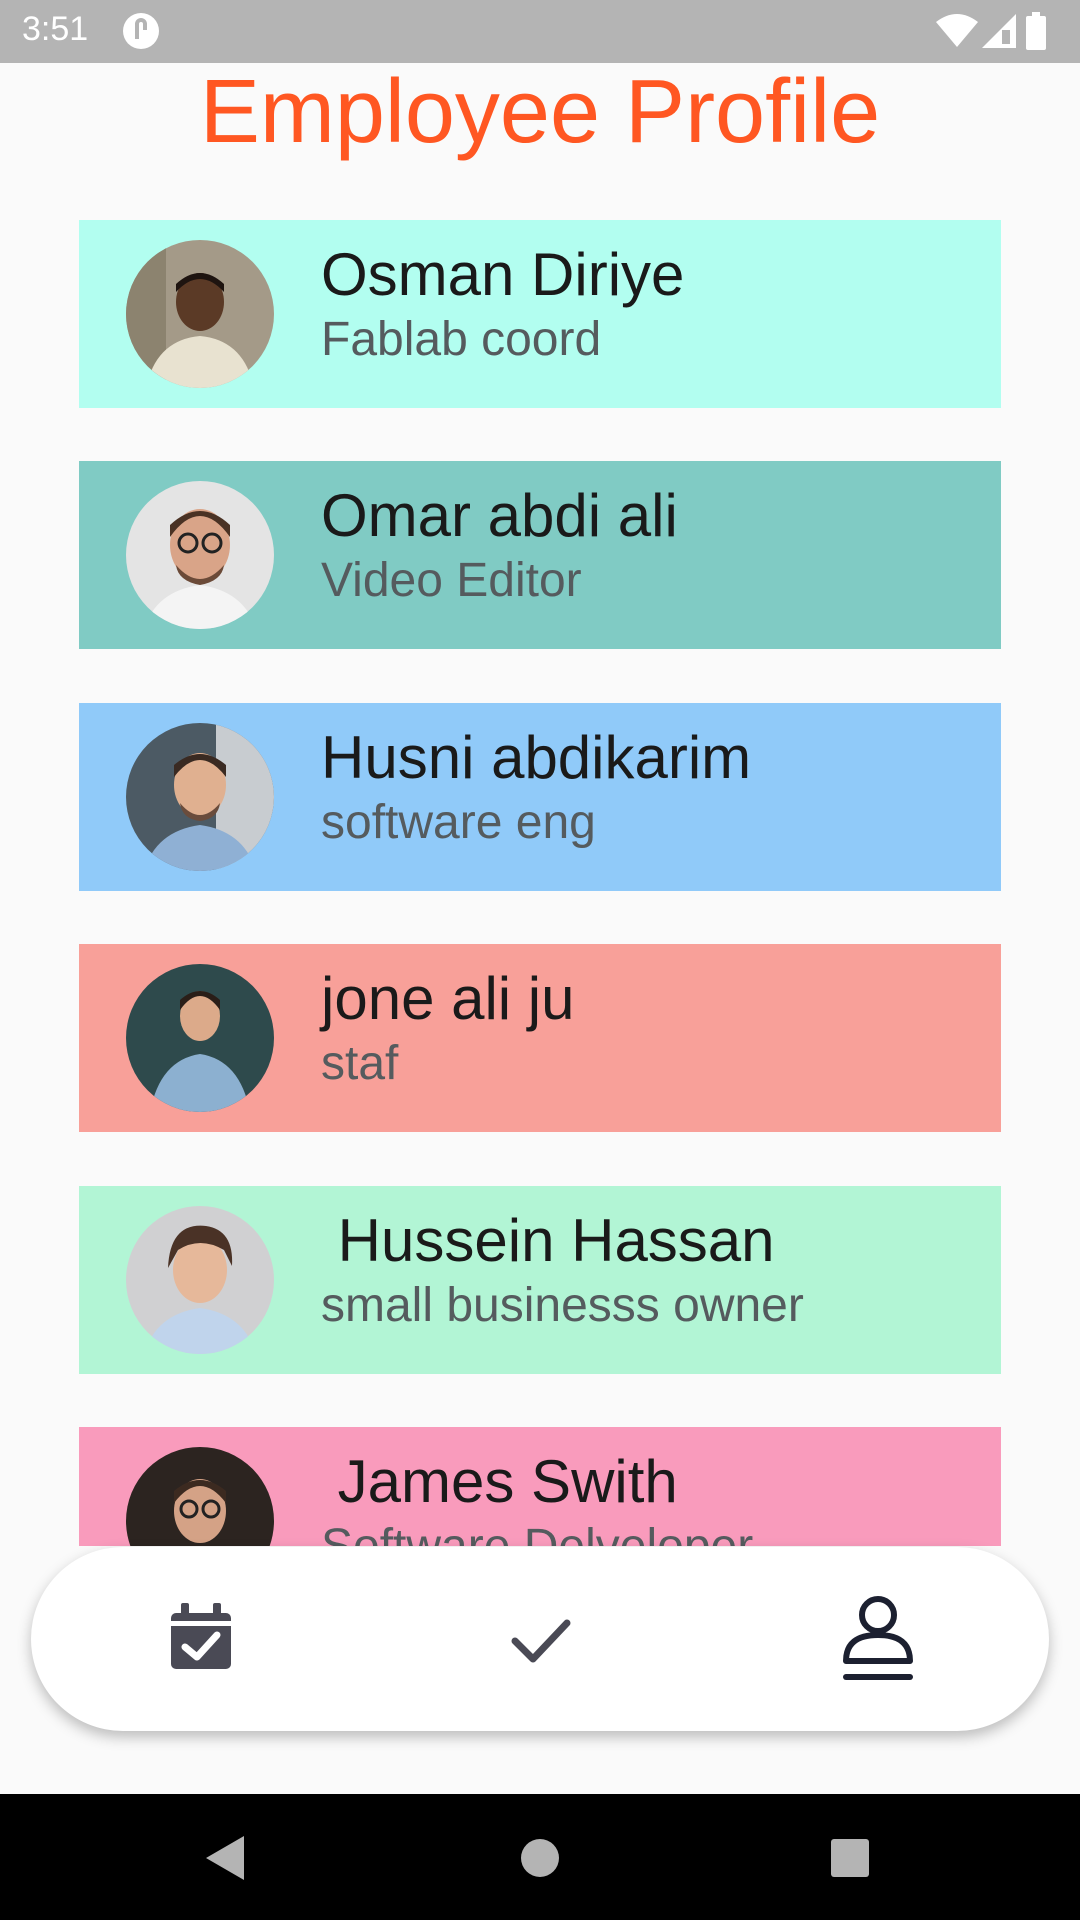  What do you see at coordinates (999, 33) in the screenshot?
I see `signal-icon` at bounding box center [999, 33].